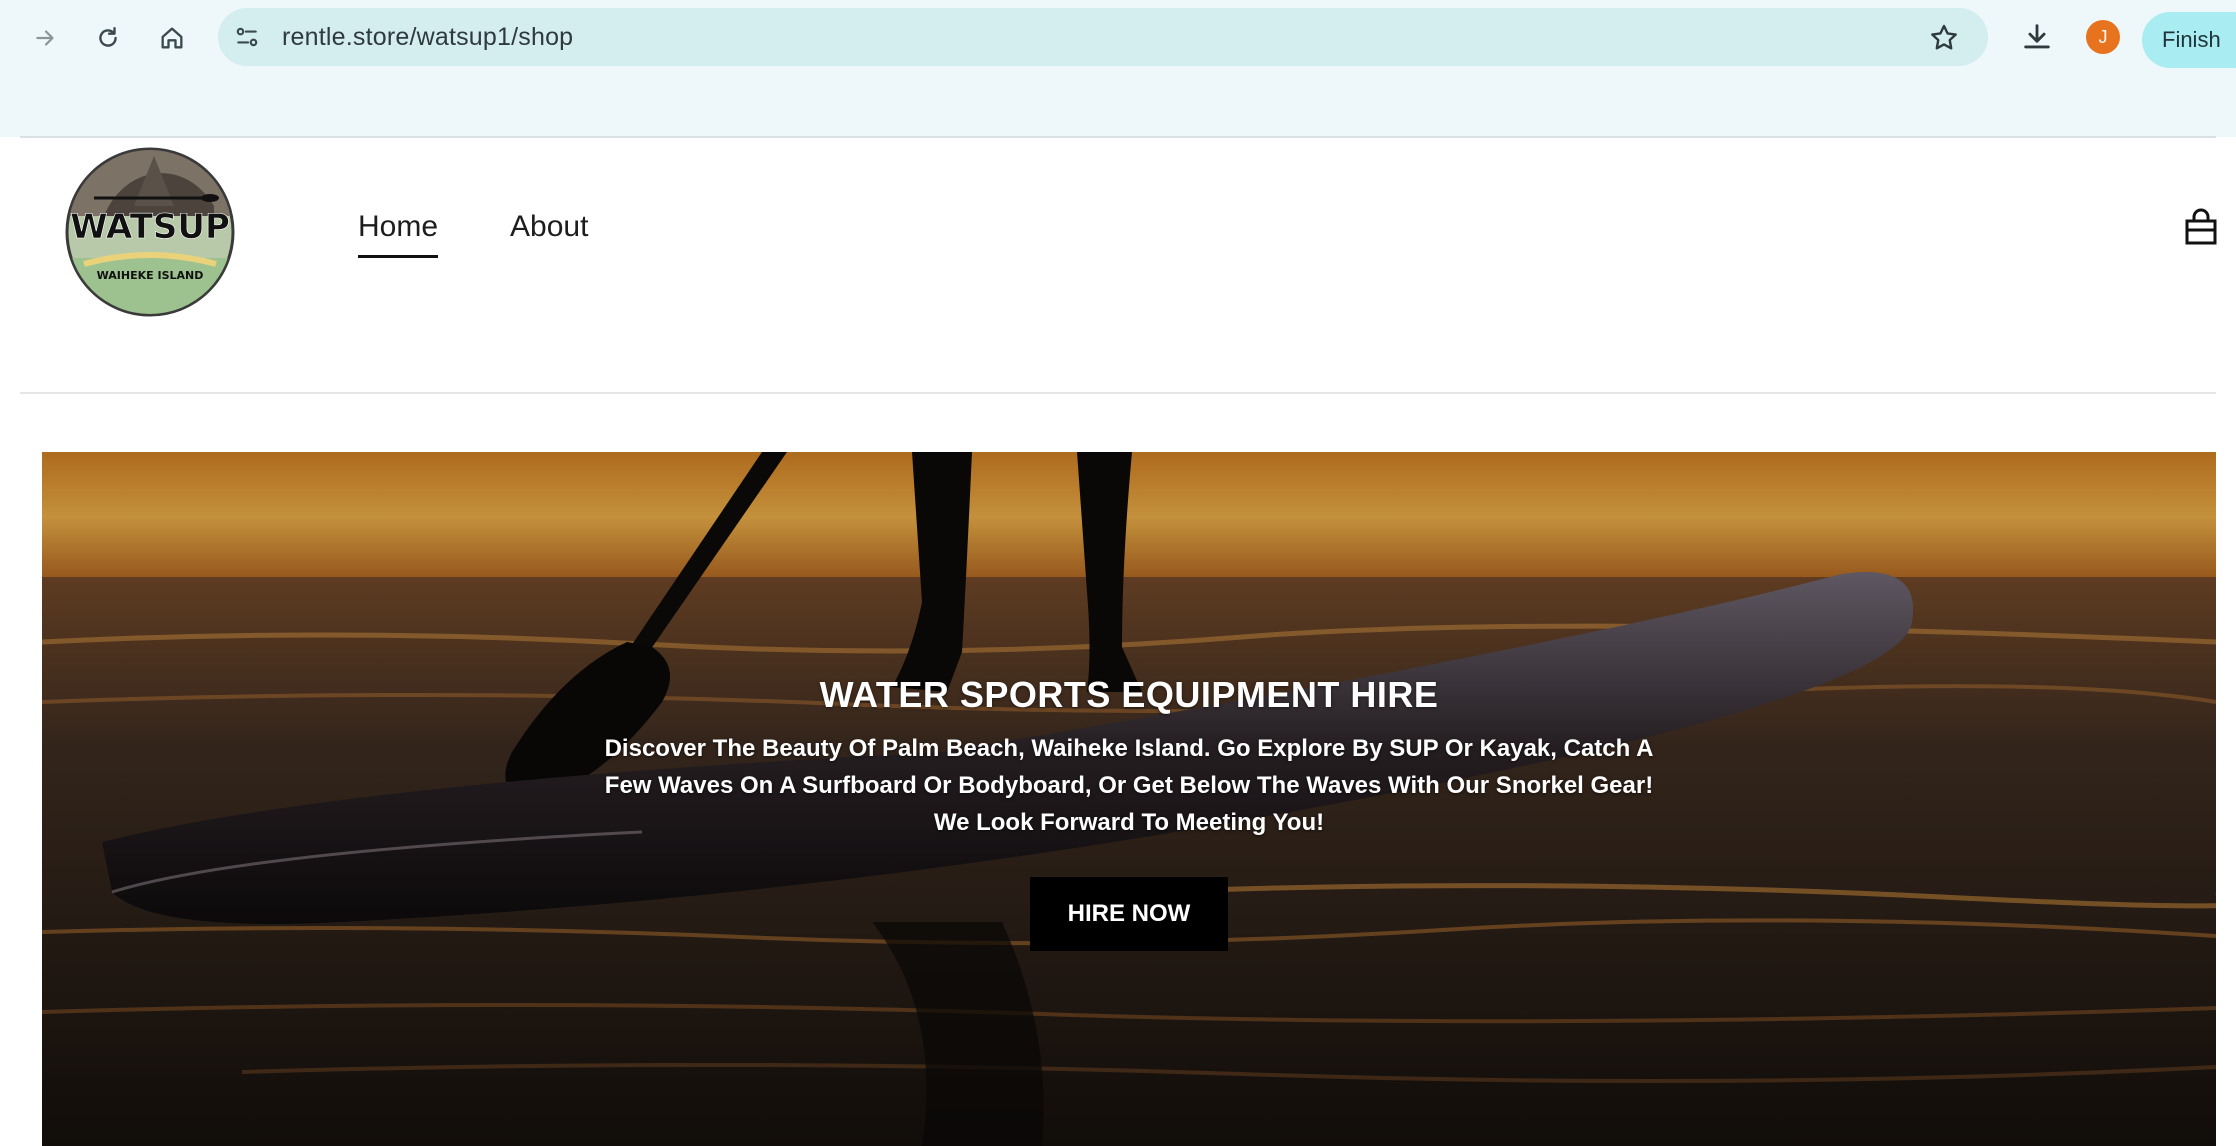 The height and width of the screenshot is (1146, 2236). What do you see at coordinates (108, 38) in the screenshot?
I see `reload-icon` at bounding box center [108, 38].